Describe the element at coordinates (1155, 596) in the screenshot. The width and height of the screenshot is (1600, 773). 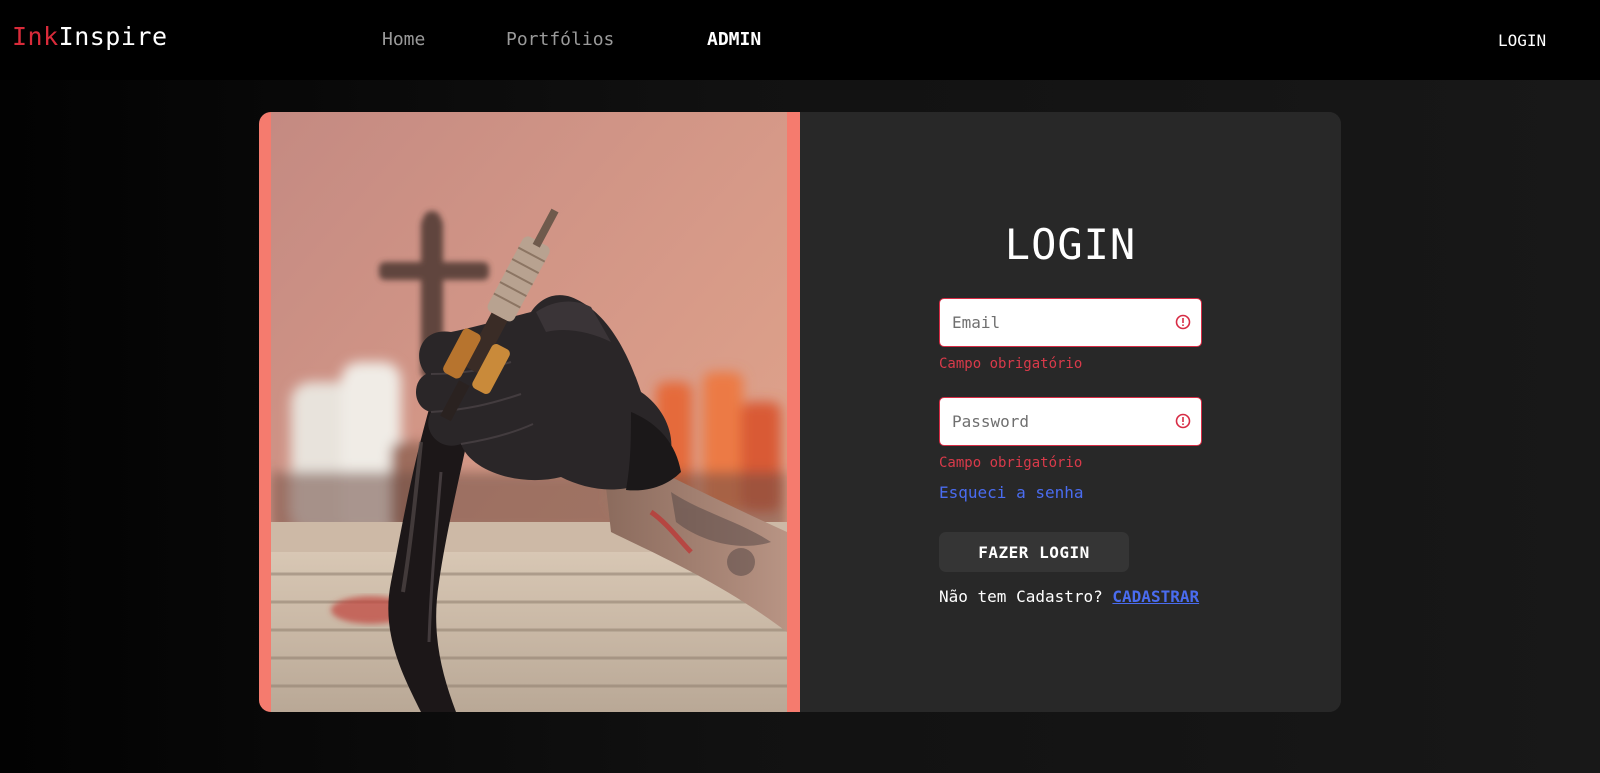
I see `signup-link: CADASTRAR` at that location.